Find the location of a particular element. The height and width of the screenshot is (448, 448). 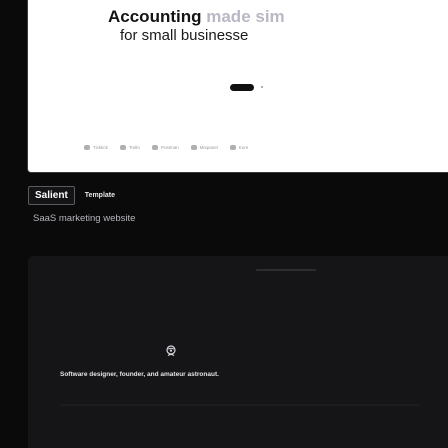

template-name-link: Salient is located at coordinates (51, 195).